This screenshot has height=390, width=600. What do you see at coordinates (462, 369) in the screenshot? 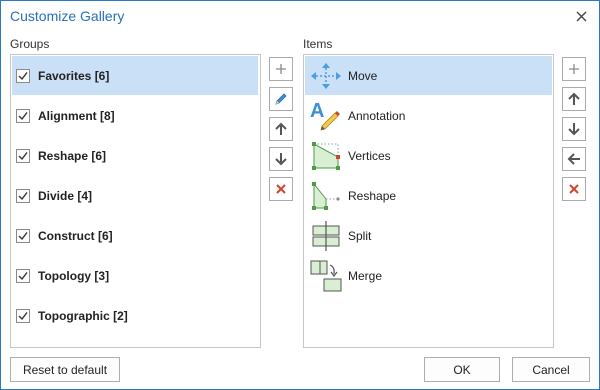
I see `ok-button: OK` at bounding box center [462, 369].